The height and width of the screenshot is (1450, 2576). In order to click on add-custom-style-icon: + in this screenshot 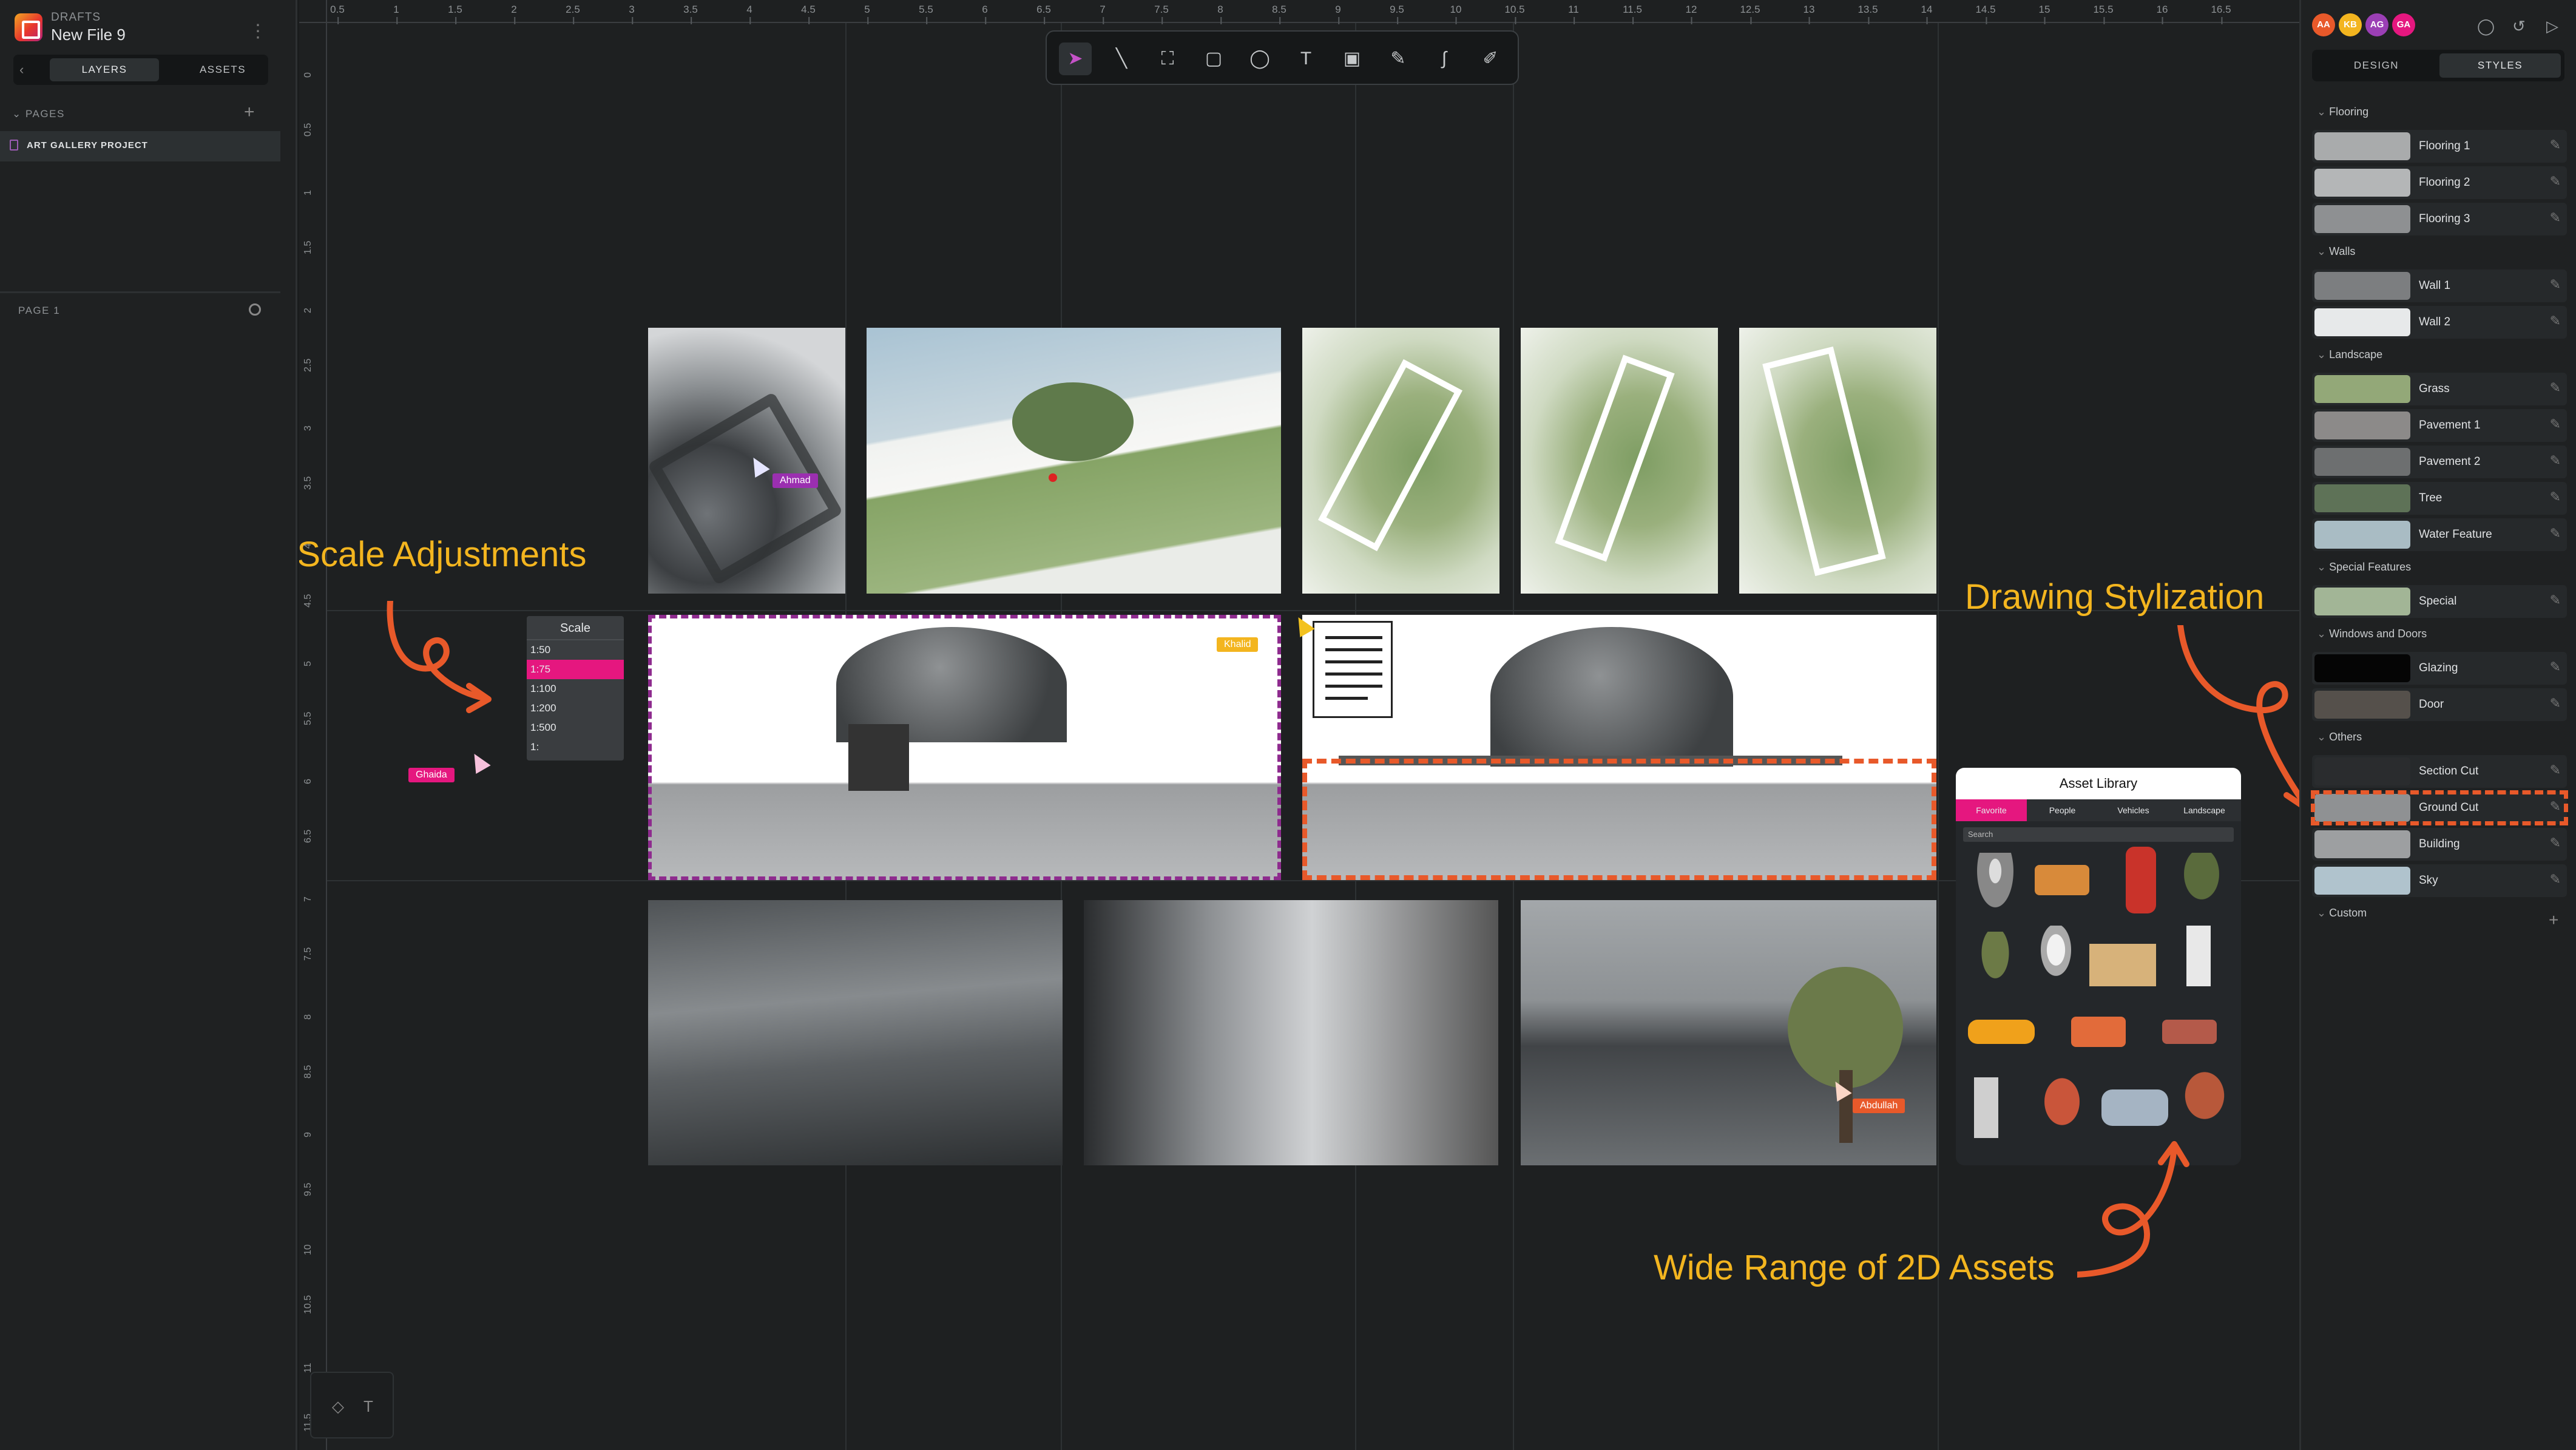, I will do `click(2553, 920)`.